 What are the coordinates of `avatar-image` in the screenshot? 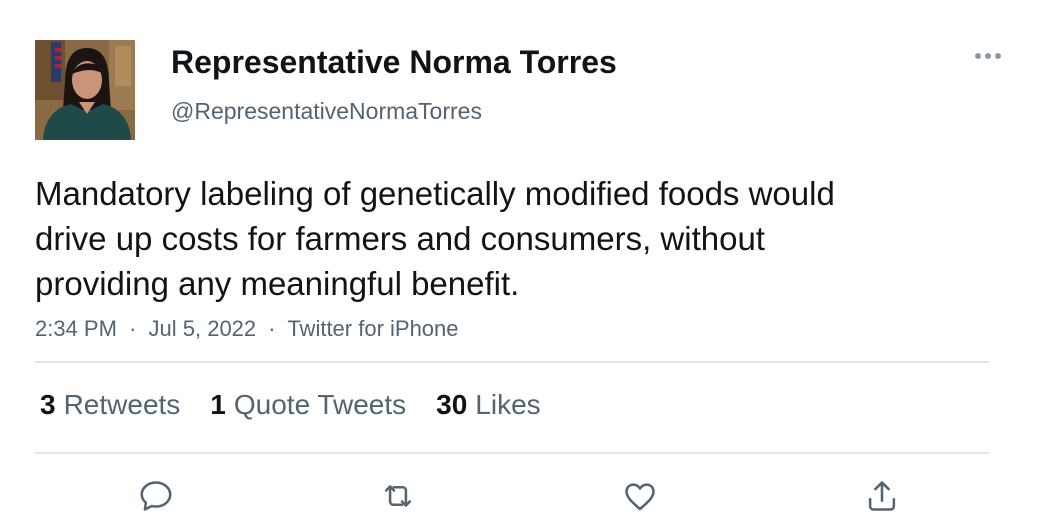 It's located at (85, 90).